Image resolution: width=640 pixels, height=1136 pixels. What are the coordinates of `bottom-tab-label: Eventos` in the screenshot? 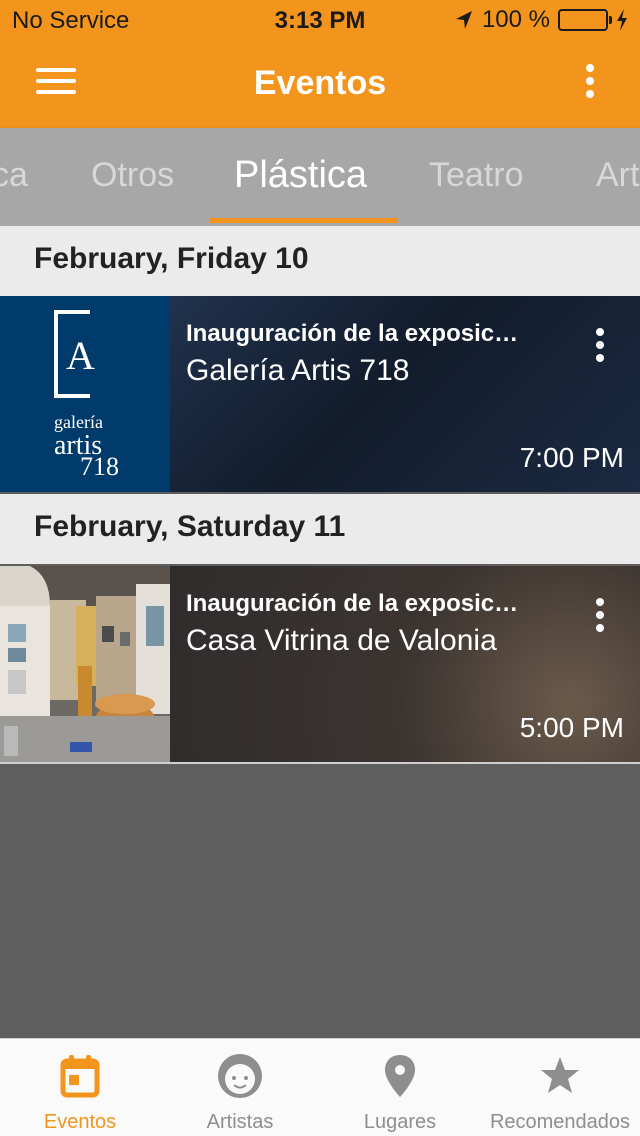 It's located at (80, 1122).